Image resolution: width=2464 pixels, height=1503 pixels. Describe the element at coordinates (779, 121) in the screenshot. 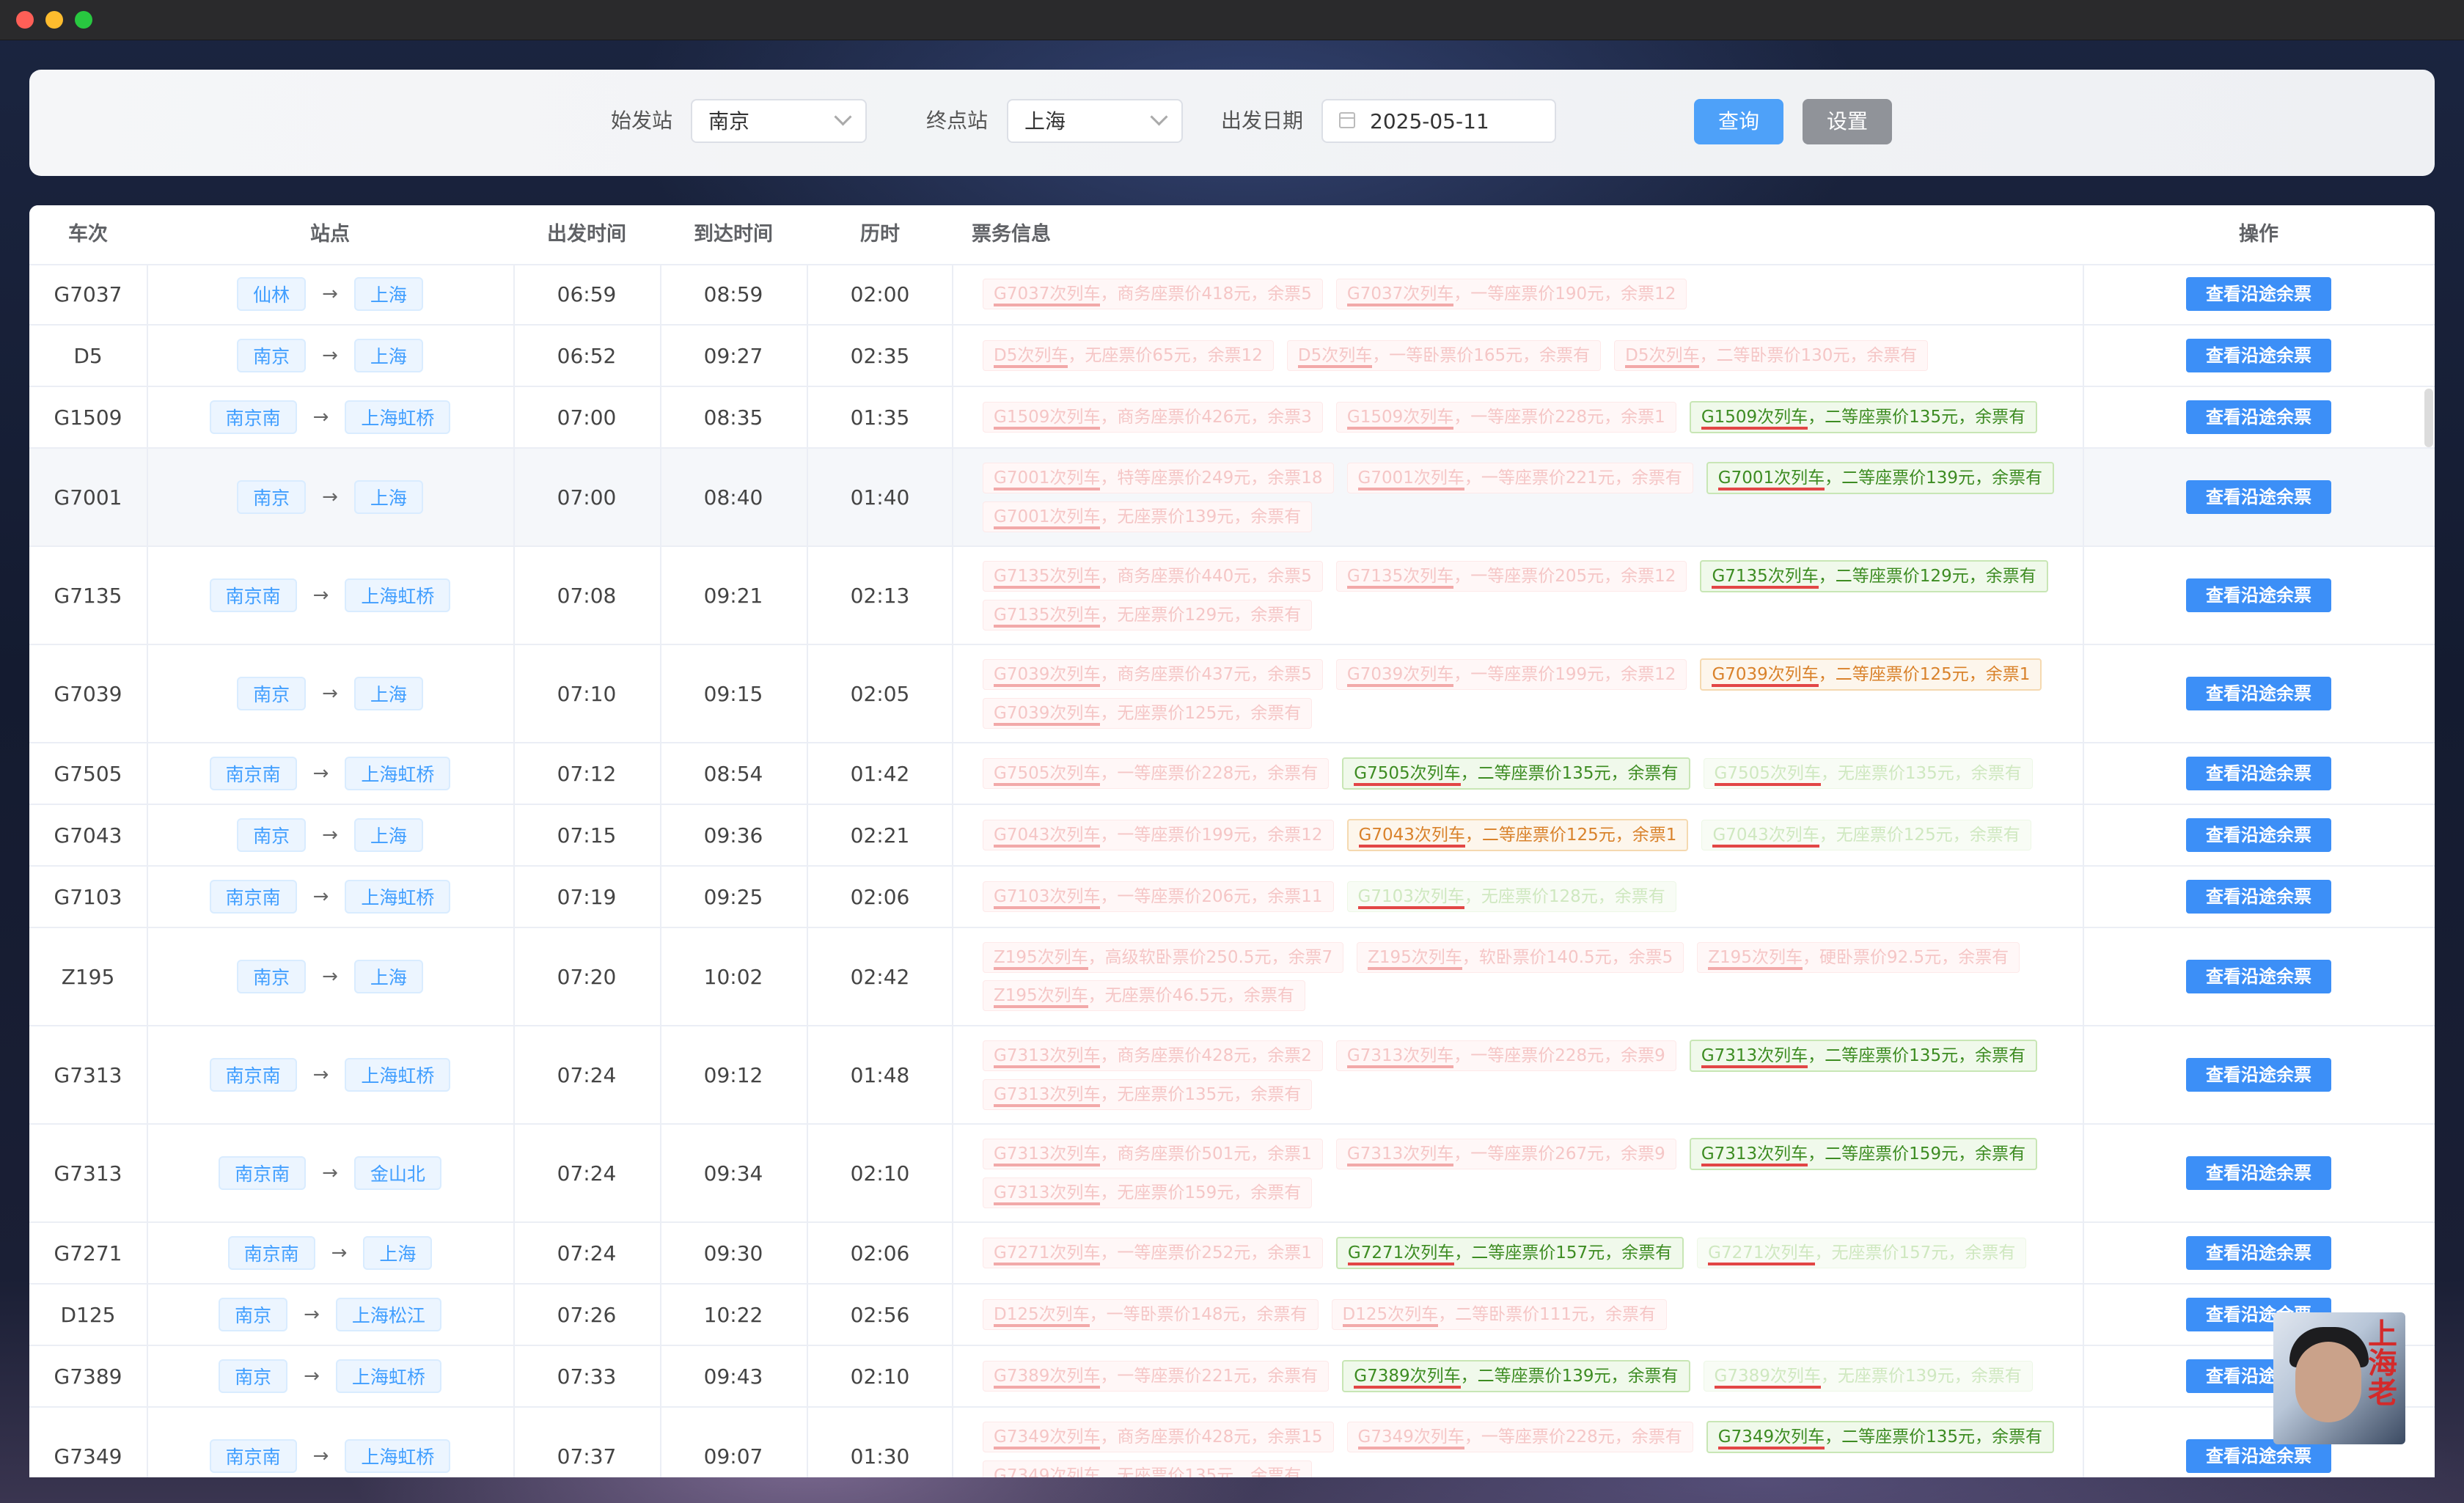

I see `from-station-select: 南京` at that location.